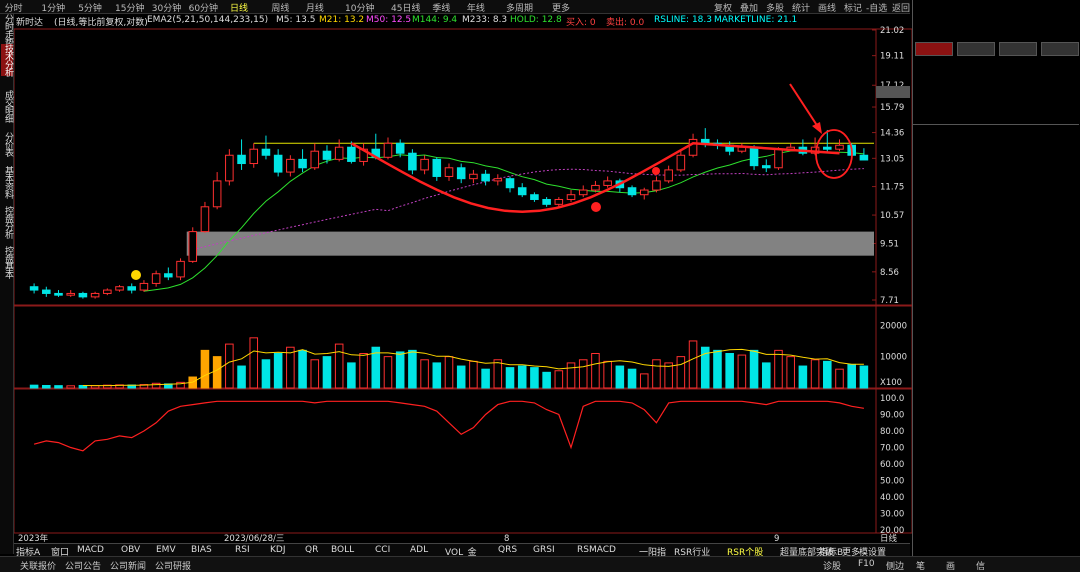 This screenshot has width=1080, height=572. What do you see at coordinates (7, 222) in the screenshot?
I see `left-tab-5: 控盘分析` at bounding box center [7, 222].